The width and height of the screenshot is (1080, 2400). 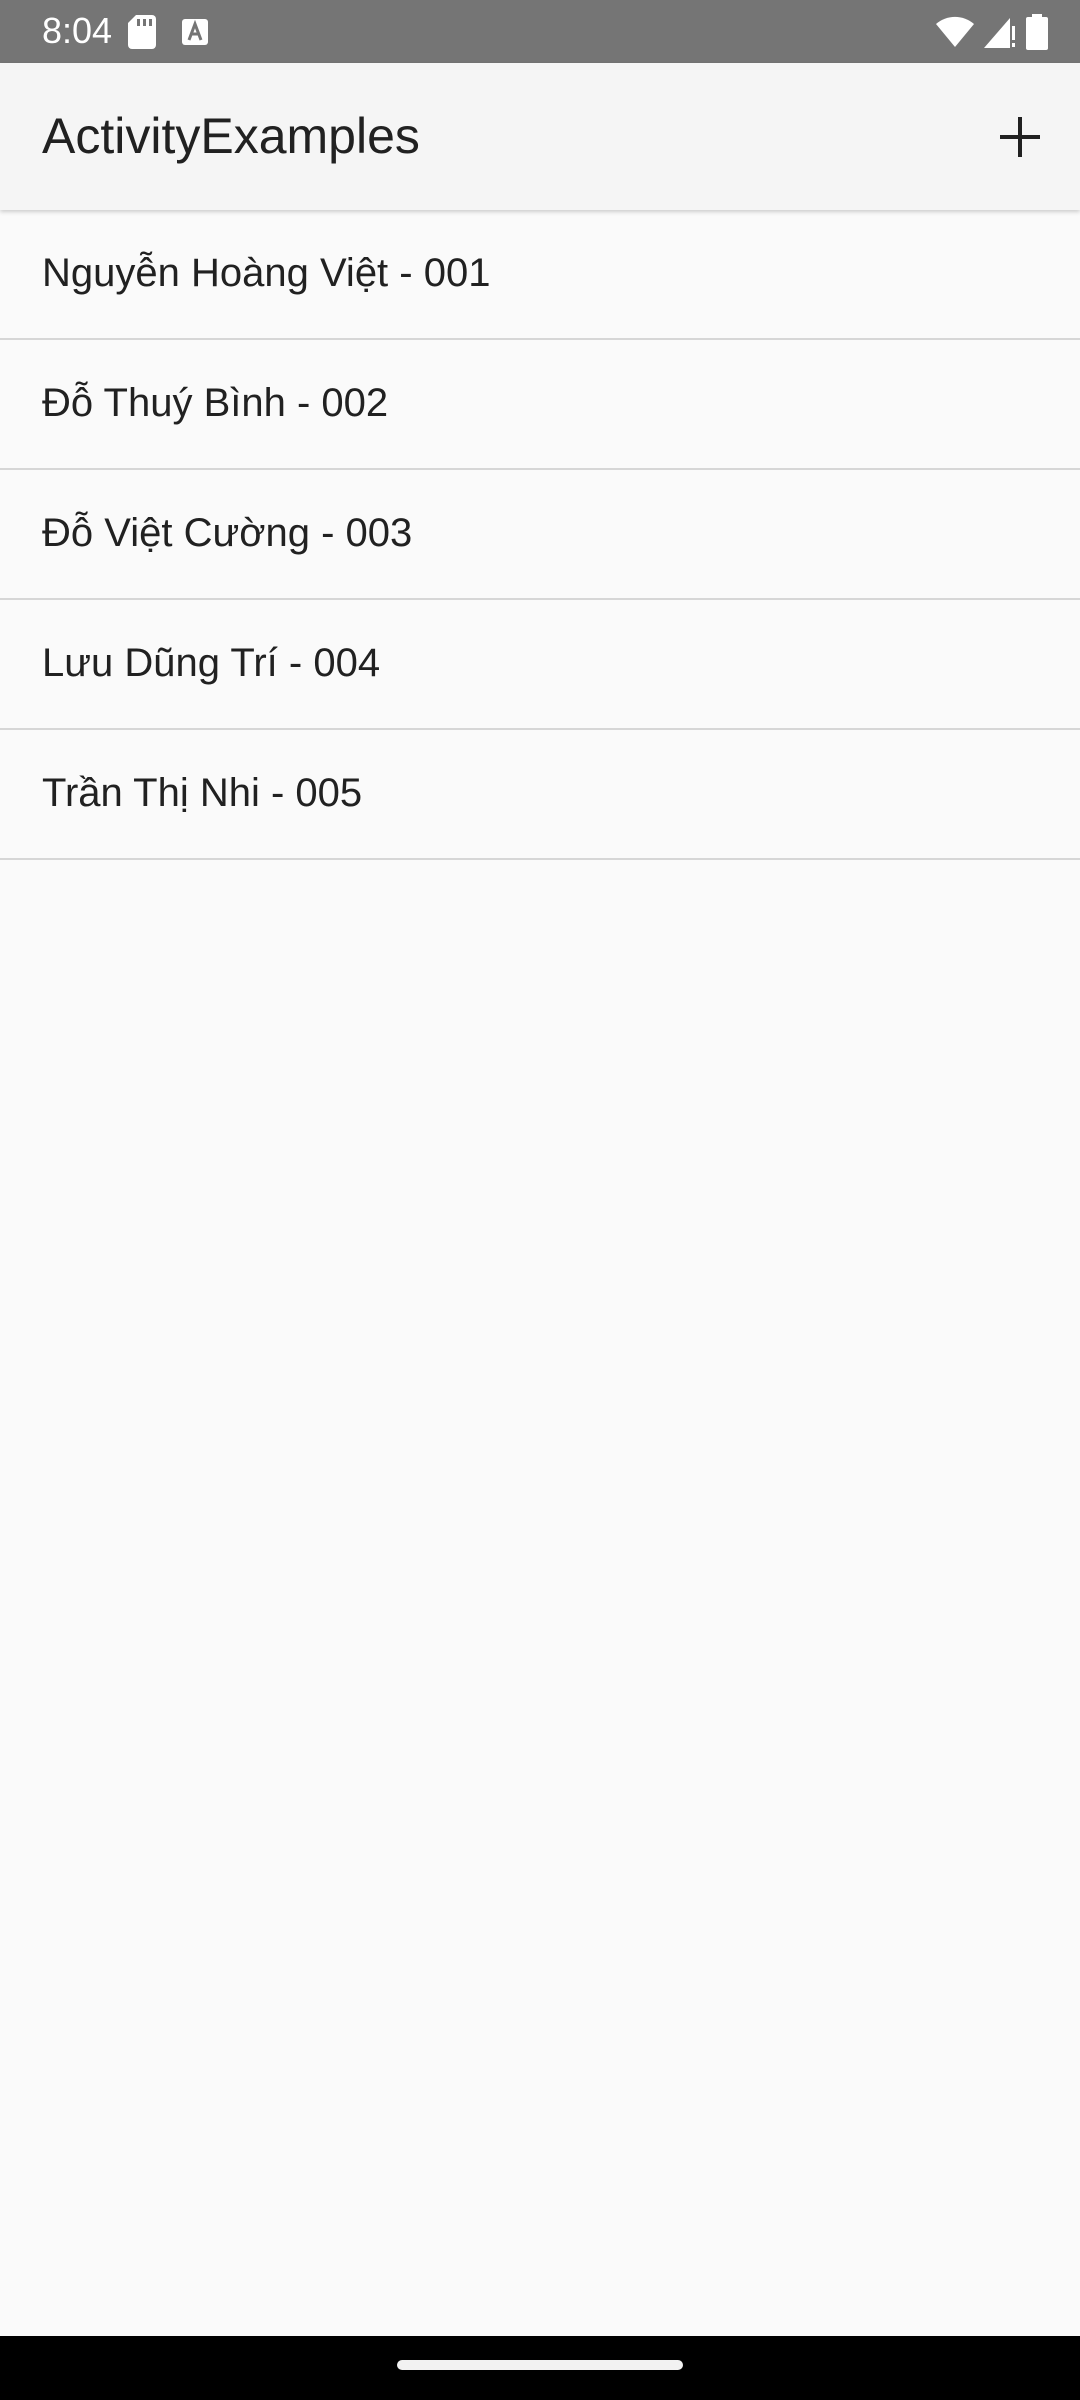 What do you see at coordinates (266, 273) in the screenshot?
I see `list-item-label: Nguyễn Hoàng Việt - 001` at bounding box center [266, 273].